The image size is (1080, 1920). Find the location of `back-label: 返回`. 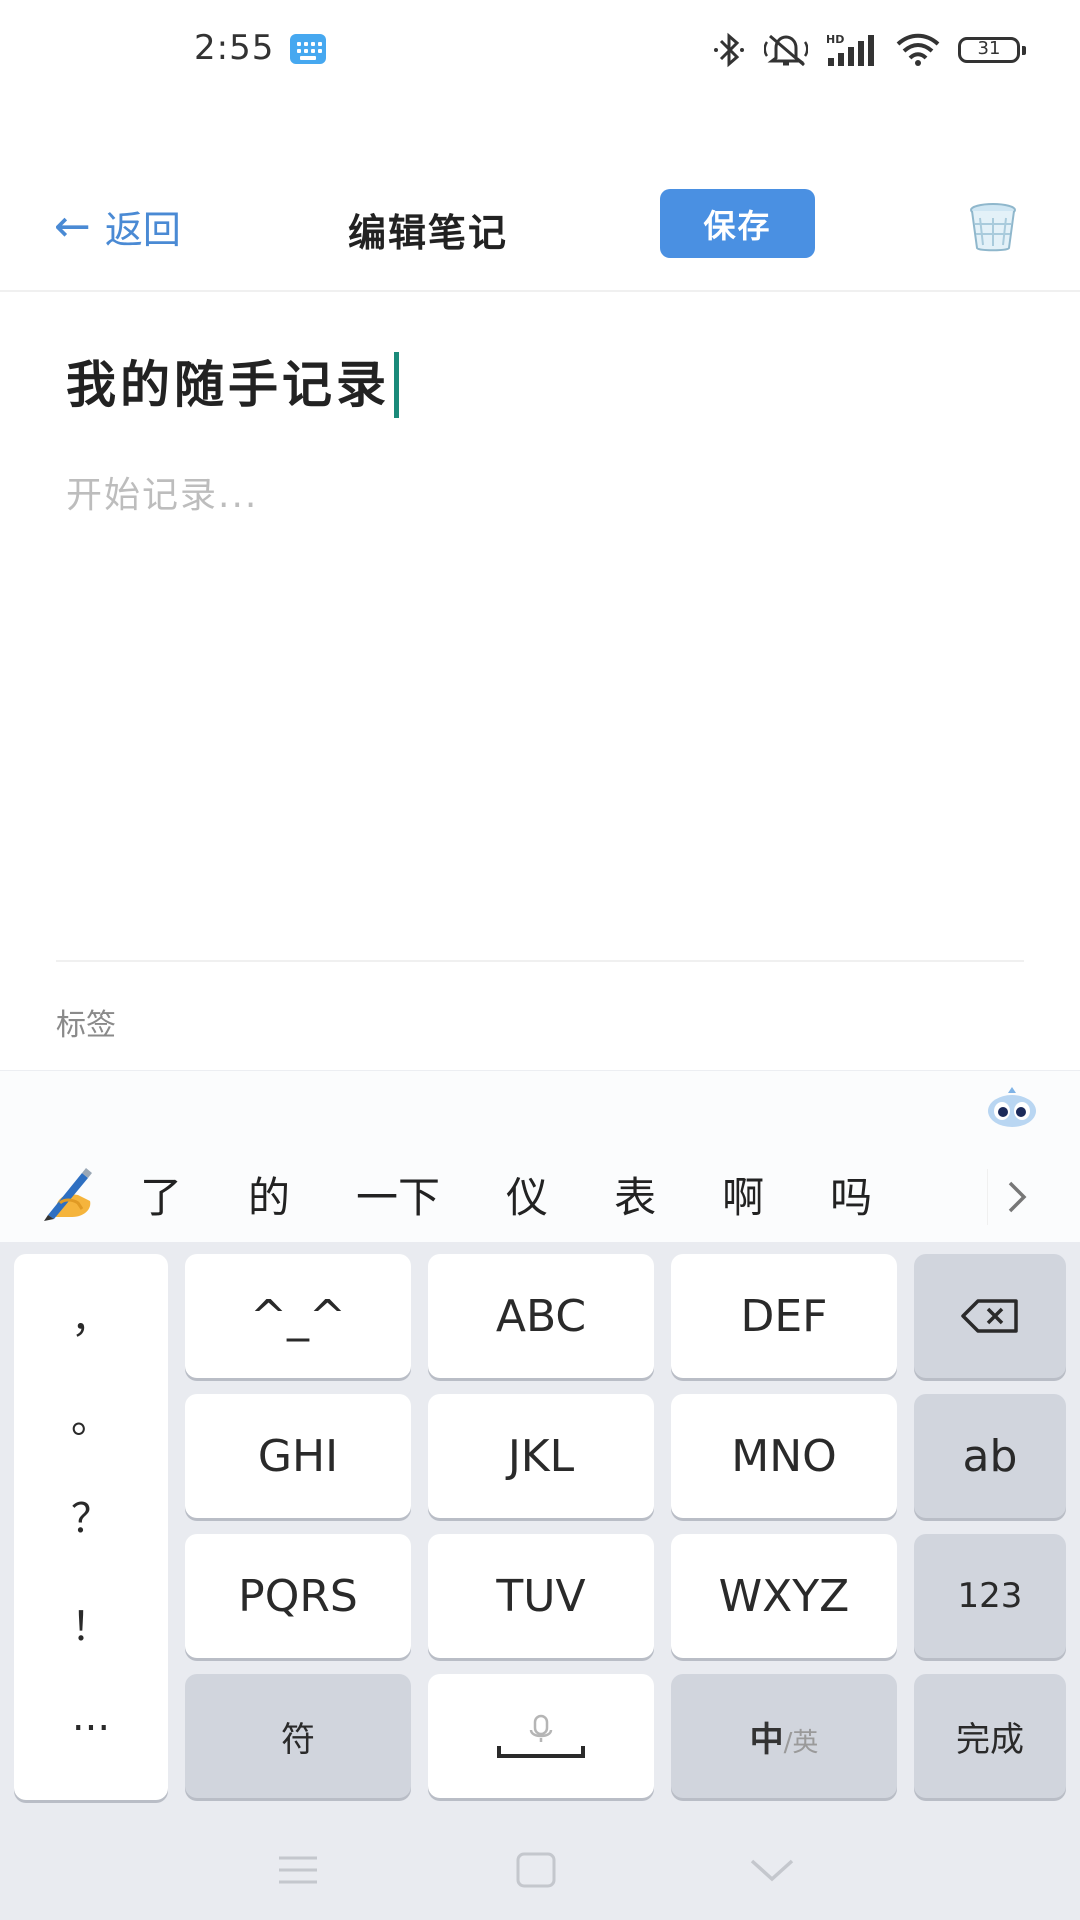

back-label: 返回 is located at coordinates (142, 229).